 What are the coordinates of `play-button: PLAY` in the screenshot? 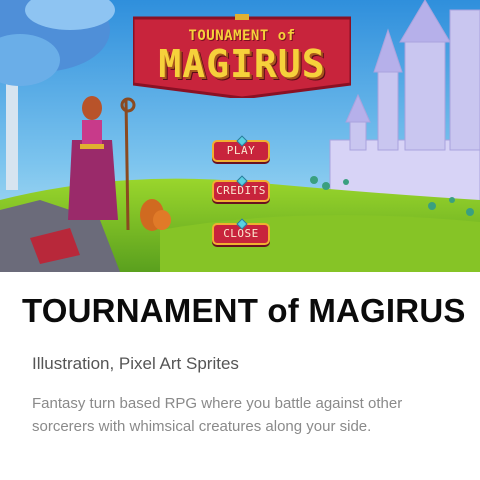 It's located at (241, 148).